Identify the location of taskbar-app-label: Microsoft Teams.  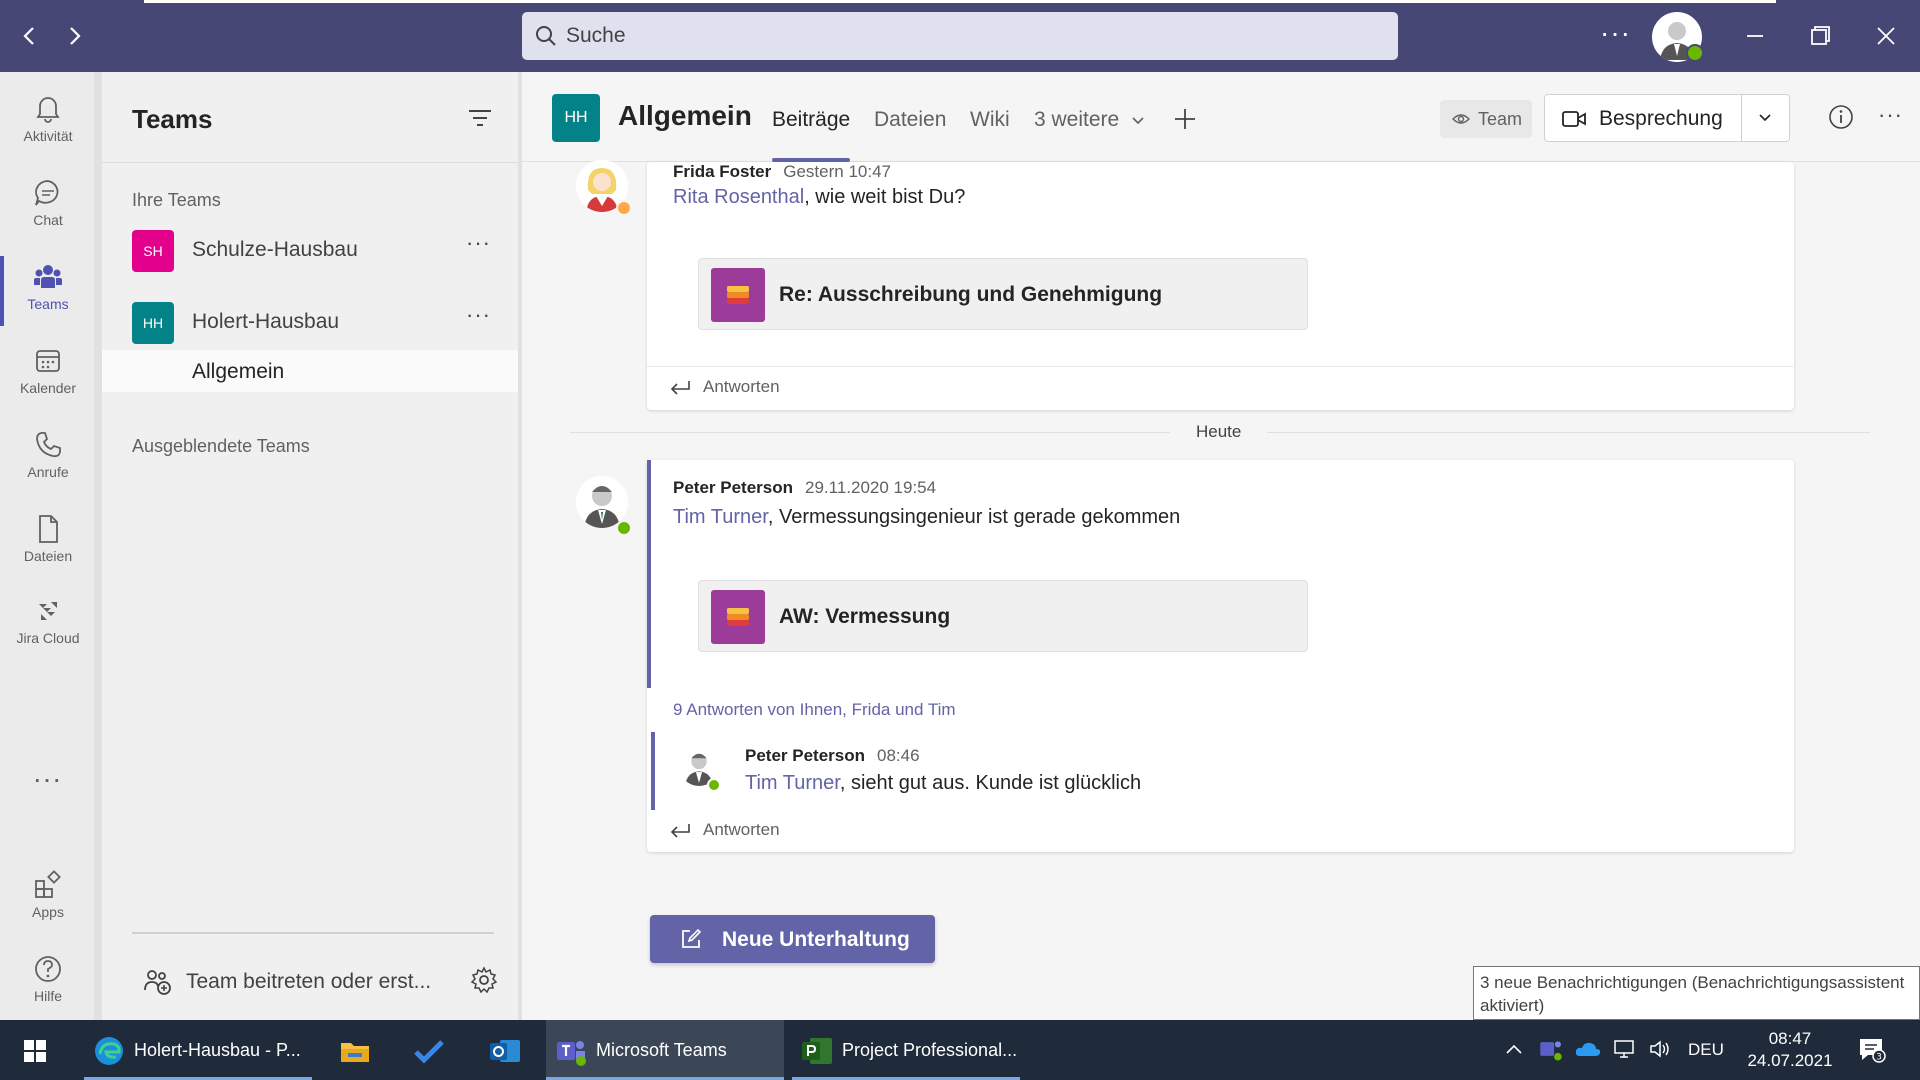
(661, 1050).